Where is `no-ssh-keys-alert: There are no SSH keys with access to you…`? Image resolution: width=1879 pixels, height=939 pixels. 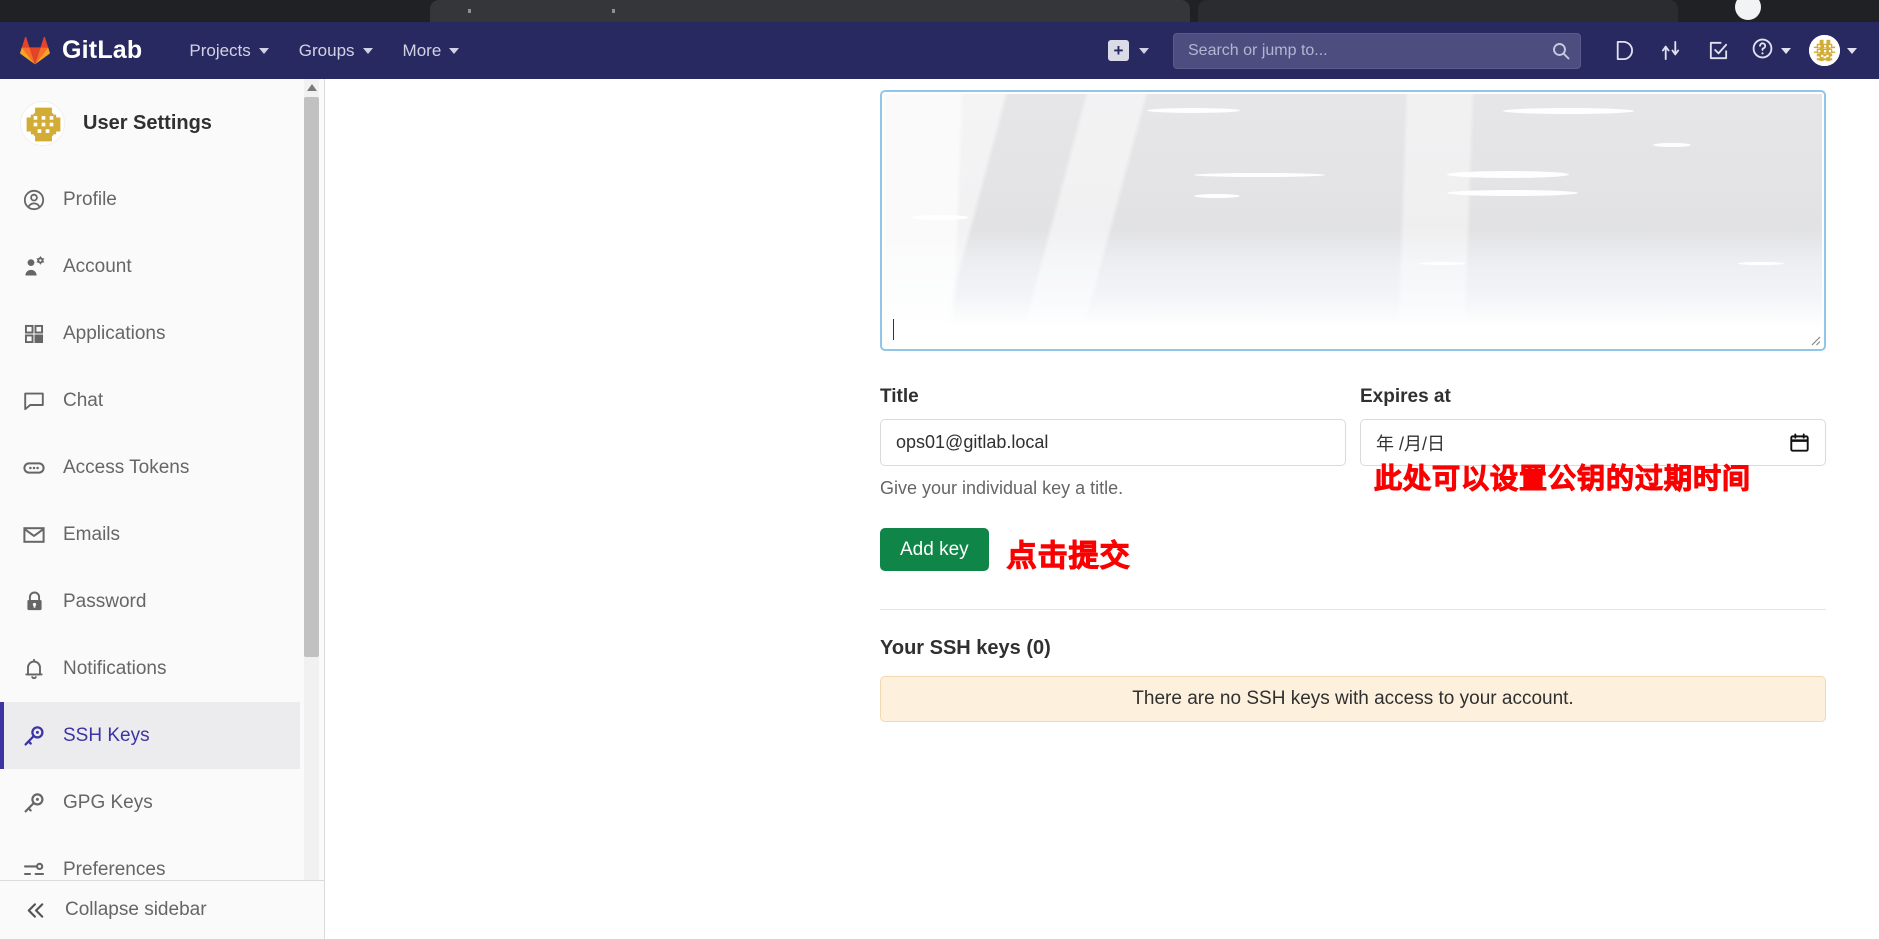 no-ssh-keys-alert: There are no SSH keys with access to you… is located at coordinates (1353, 699).